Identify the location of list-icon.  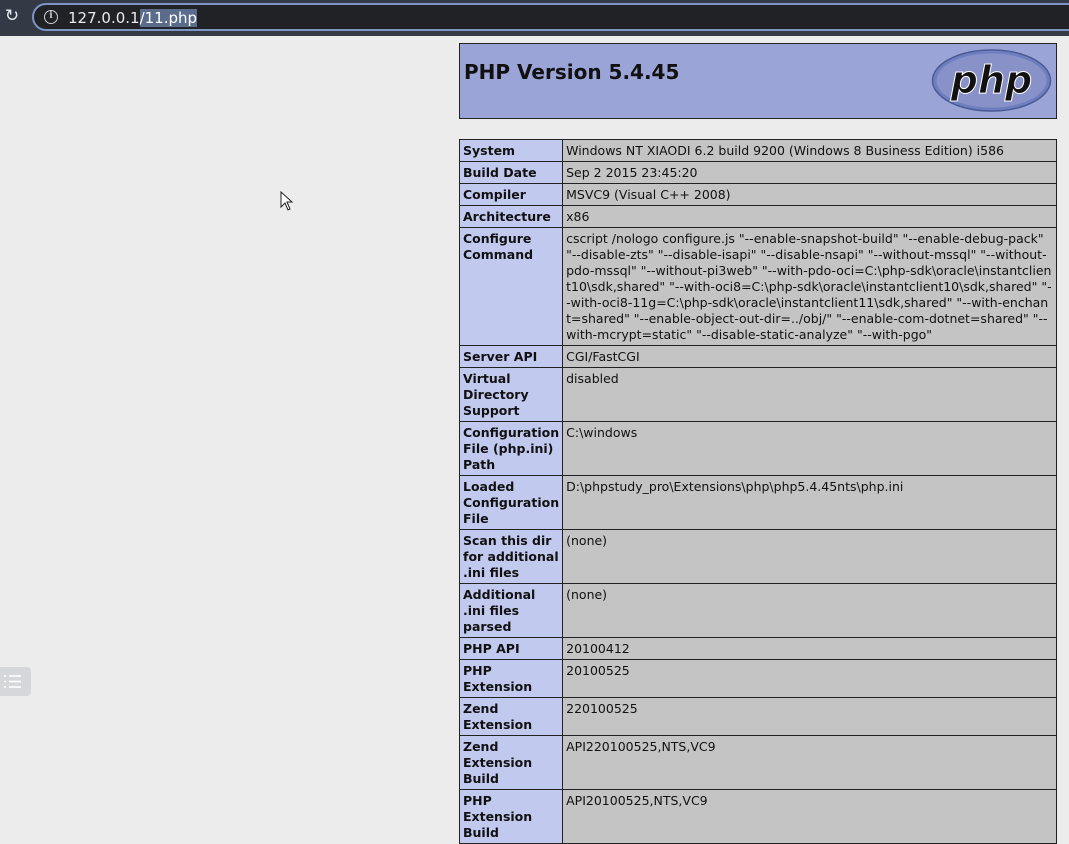
(12, 681).